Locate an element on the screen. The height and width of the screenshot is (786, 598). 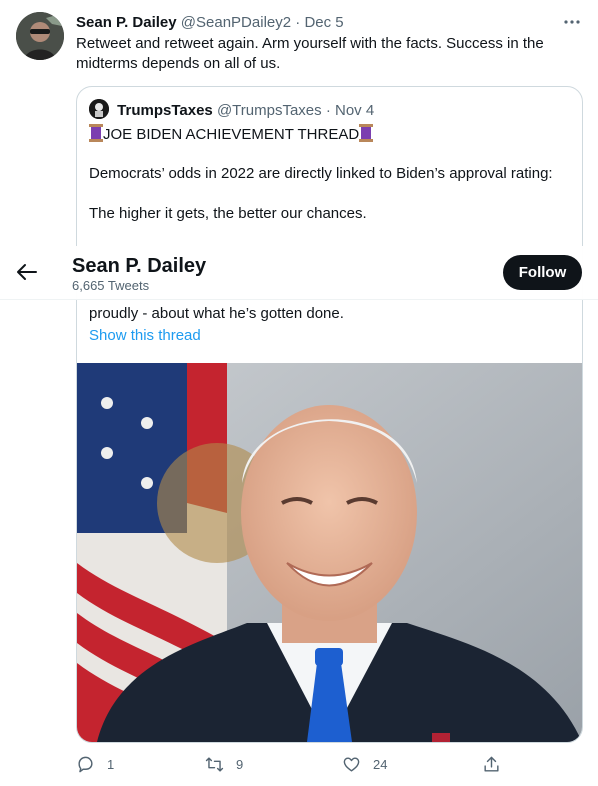
retweet-button: 9 is located at coordinates (224, 764).